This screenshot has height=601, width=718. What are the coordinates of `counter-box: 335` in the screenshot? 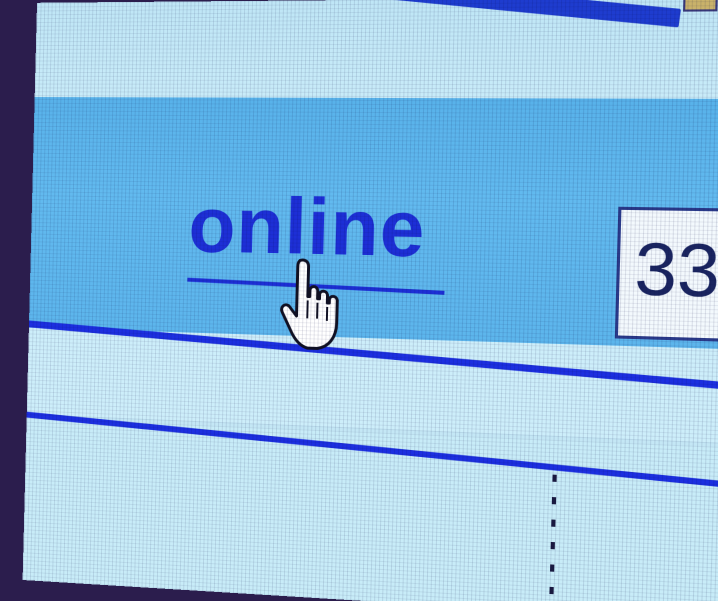 It's located at (666, 274).